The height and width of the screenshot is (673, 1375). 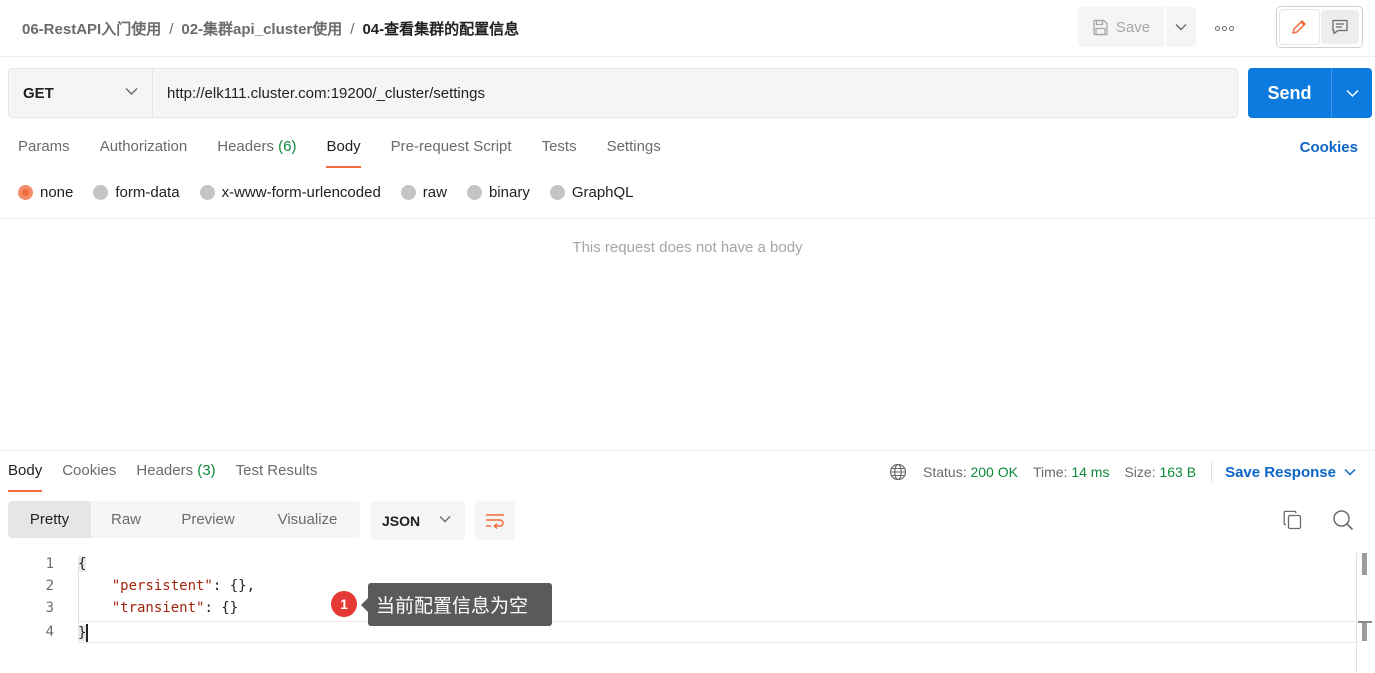 I want to click on floppy-disk-icon, so click(x=1100, y=27).